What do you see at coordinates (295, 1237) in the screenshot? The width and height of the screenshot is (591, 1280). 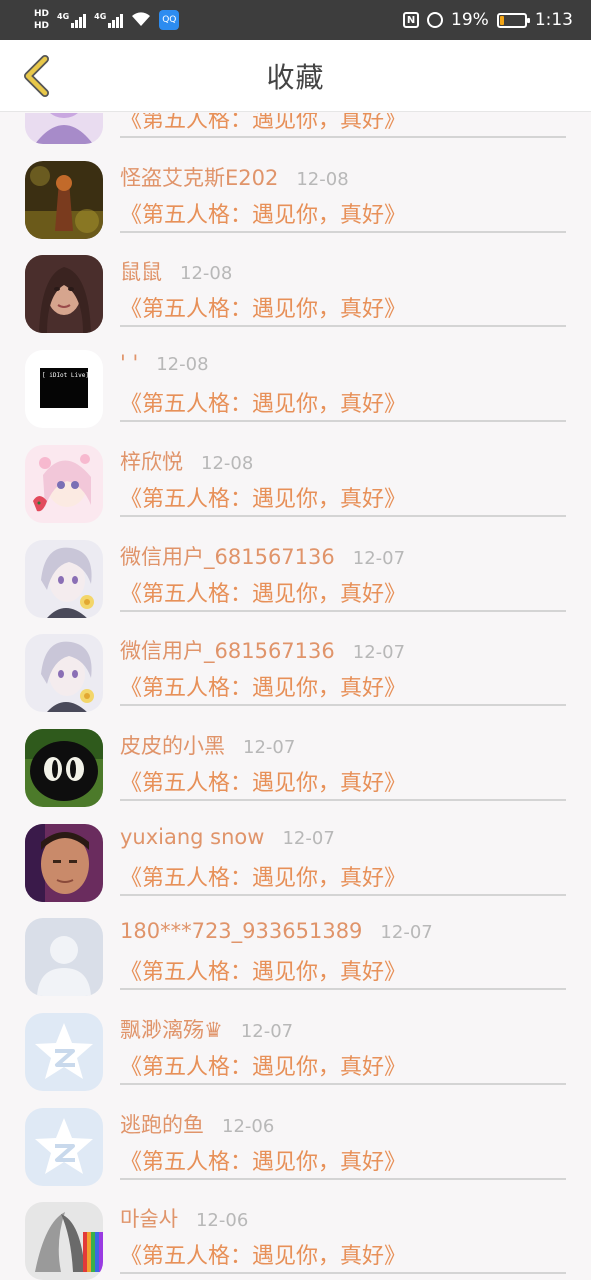 I see `list-item: 마술사 12-06 《第五人格：遇见你，真好》` at bounding box center [295, 1237].